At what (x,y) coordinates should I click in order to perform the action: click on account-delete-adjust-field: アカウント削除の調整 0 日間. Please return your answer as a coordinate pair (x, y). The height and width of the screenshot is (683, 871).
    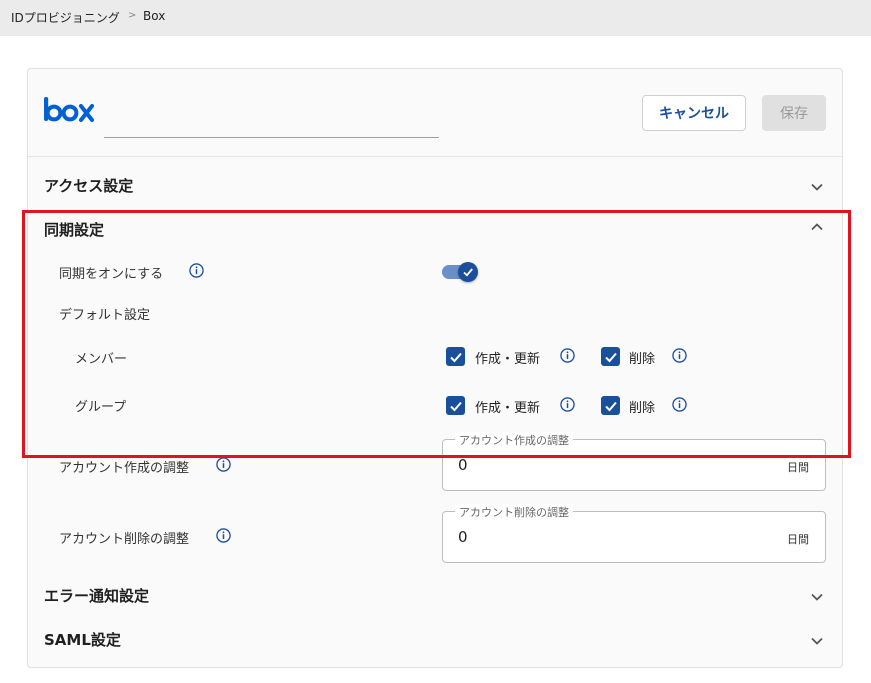
    Looking at the image, I should click on (634, 533).